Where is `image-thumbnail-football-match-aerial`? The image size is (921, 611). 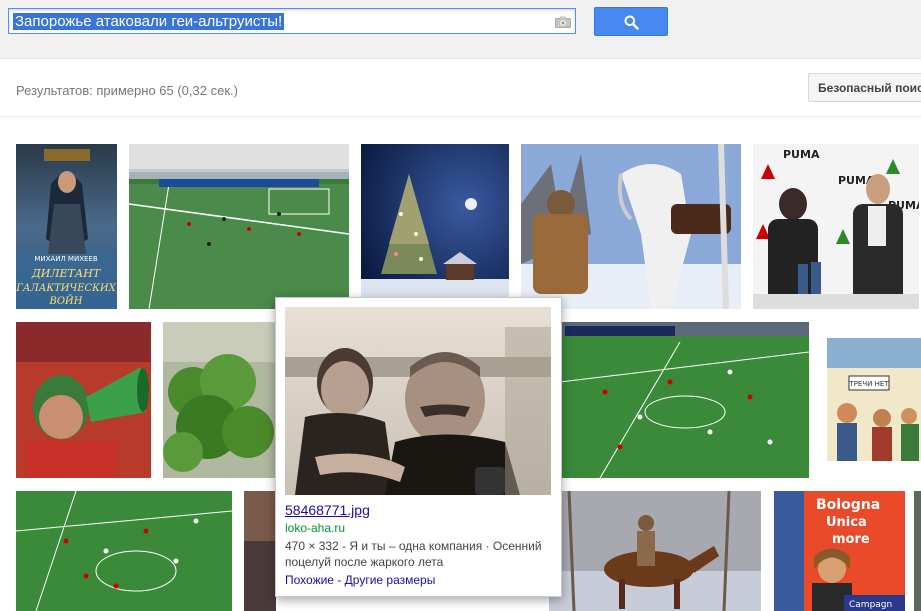
image-thumbnail-football-match-aerial is located at coordinates (124, 551).